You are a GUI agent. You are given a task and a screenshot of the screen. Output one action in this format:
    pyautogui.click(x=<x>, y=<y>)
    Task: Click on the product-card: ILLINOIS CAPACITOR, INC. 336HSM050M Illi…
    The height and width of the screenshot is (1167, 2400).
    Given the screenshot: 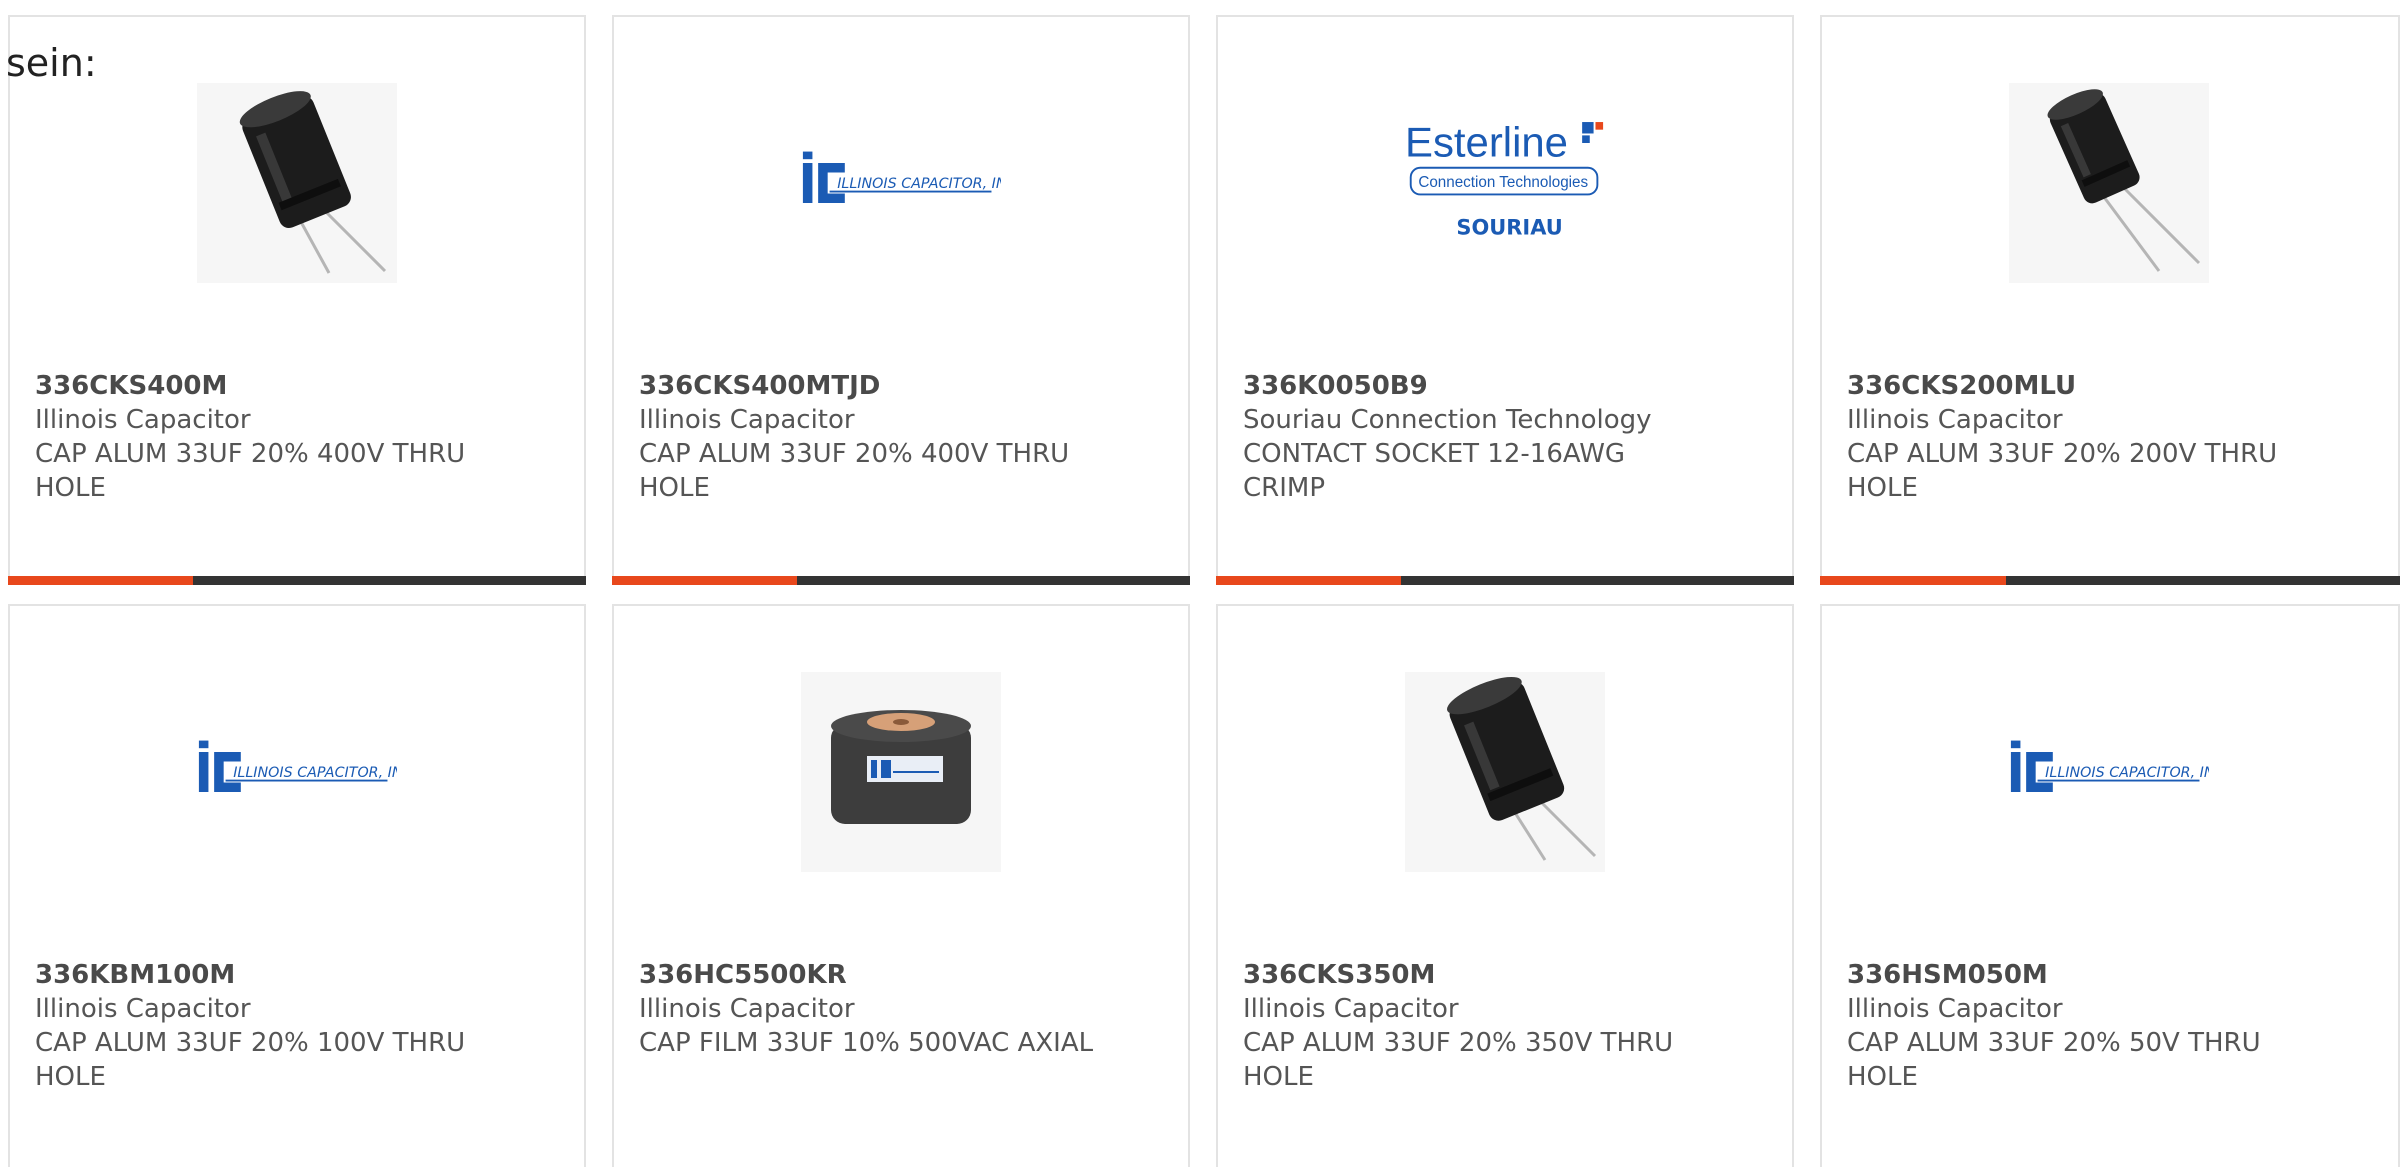 What is the action you would take?
    pyautogui.click(x=2110, y=885)
    